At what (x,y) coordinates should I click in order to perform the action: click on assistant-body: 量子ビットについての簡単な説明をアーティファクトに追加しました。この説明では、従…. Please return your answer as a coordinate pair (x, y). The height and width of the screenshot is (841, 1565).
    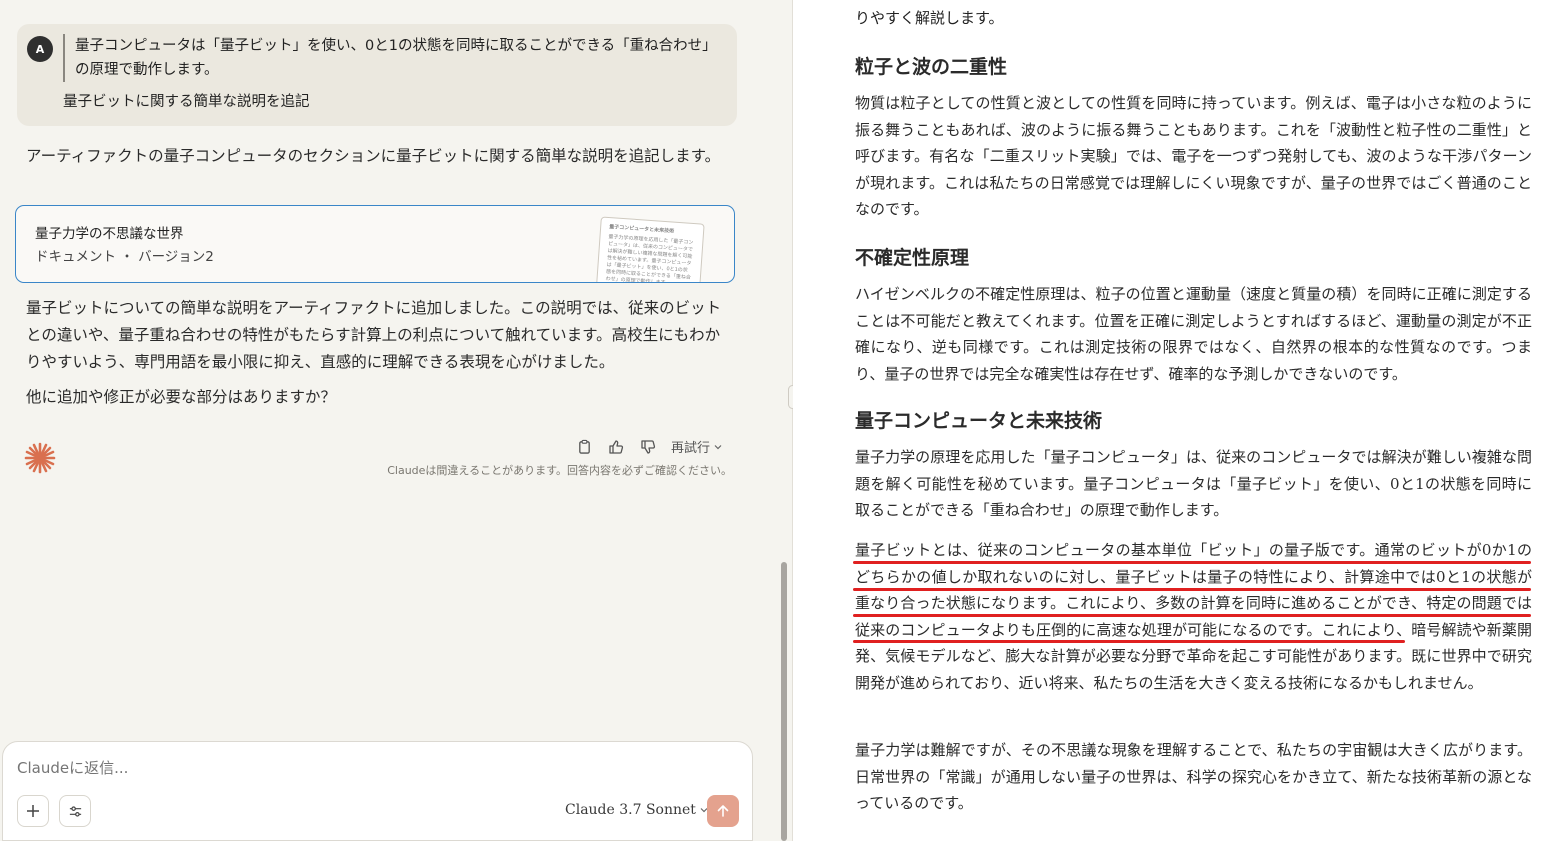
    Looking at the image, I should click on (374, 335).